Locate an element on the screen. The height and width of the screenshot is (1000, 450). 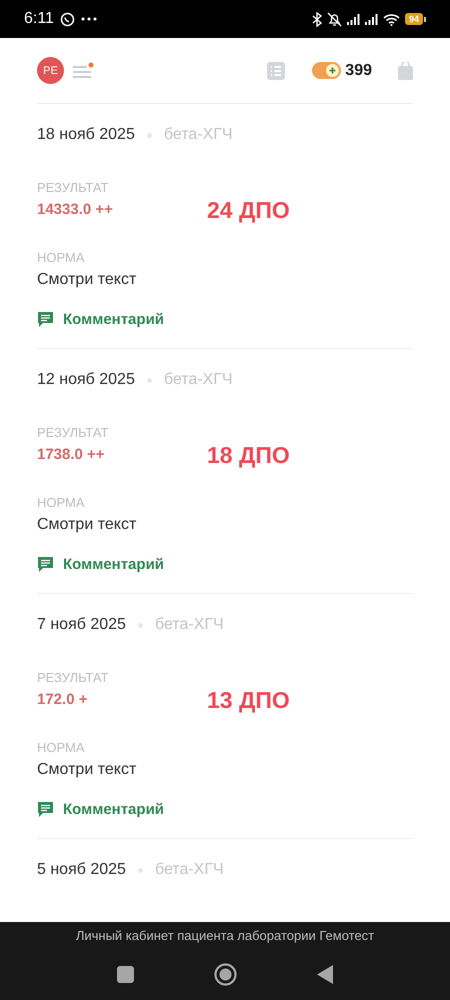
app-caption: Личный кабинет пациента лаборатории Гемотест is located at coordinates (225, 935).